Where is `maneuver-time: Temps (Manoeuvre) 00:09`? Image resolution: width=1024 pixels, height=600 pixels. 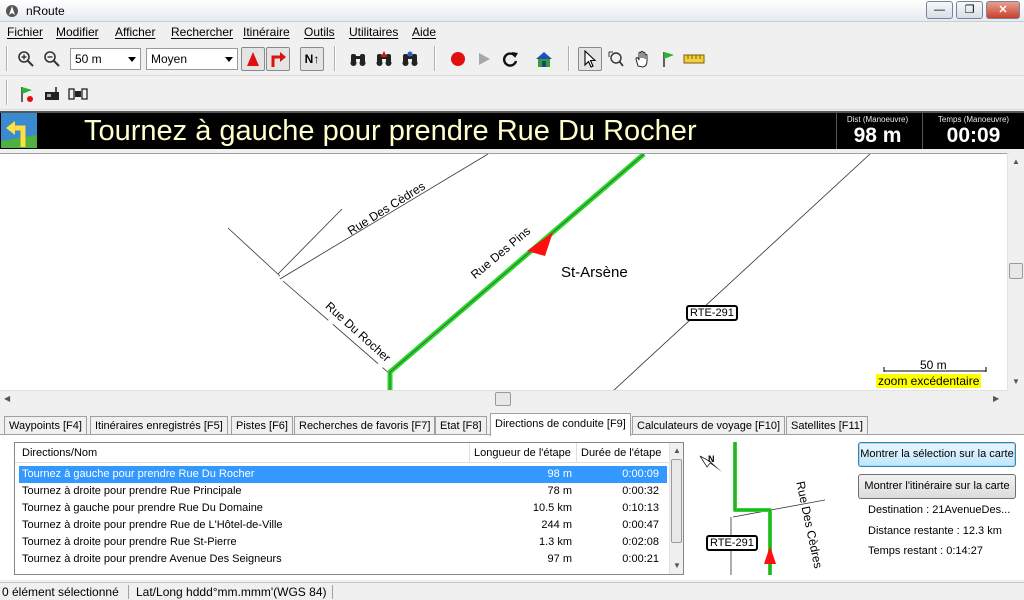
maneuver-time: Temps (Manoeuvre) 00:09 is located at coordinates (973, 131).